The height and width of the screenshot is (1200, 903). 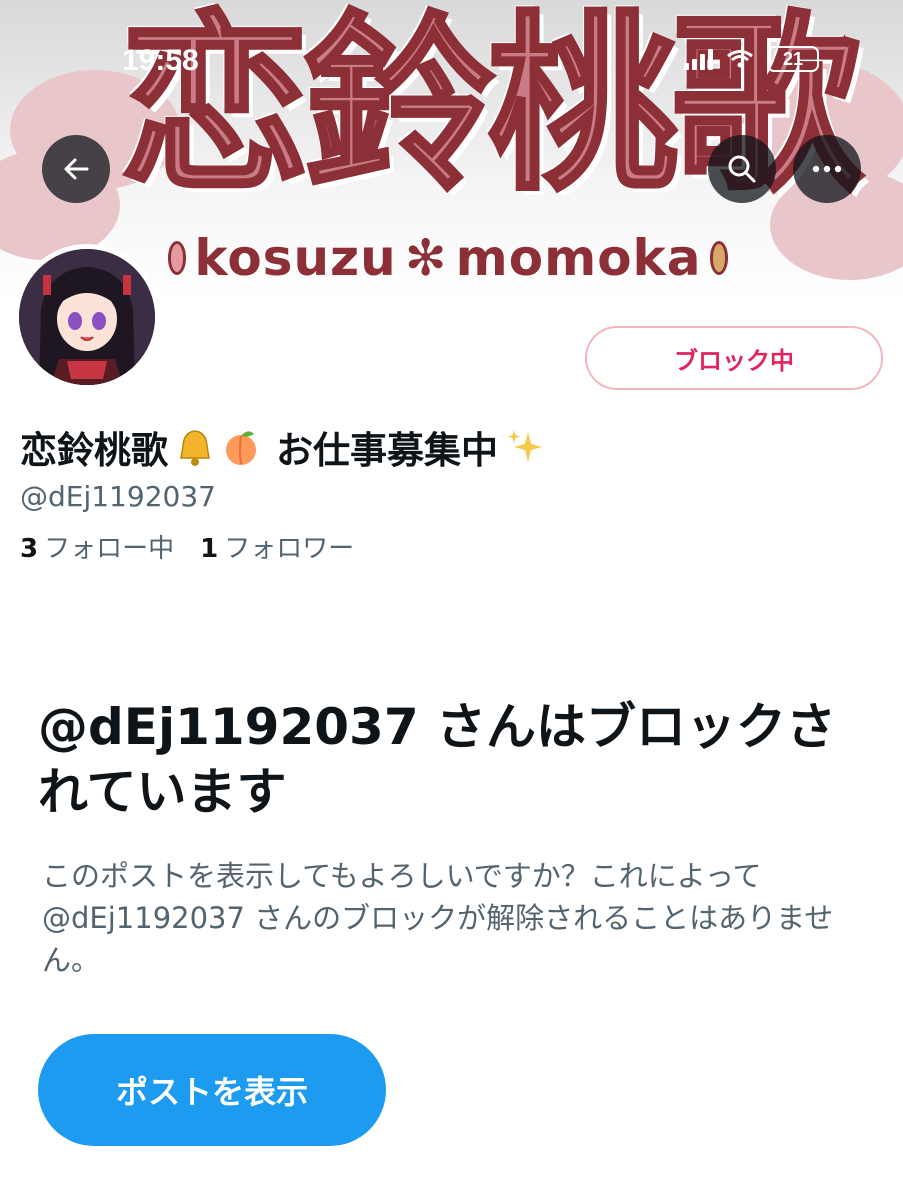 I want to click on display-name-suffix: お仕事募集中, so click(x=387, y=450).